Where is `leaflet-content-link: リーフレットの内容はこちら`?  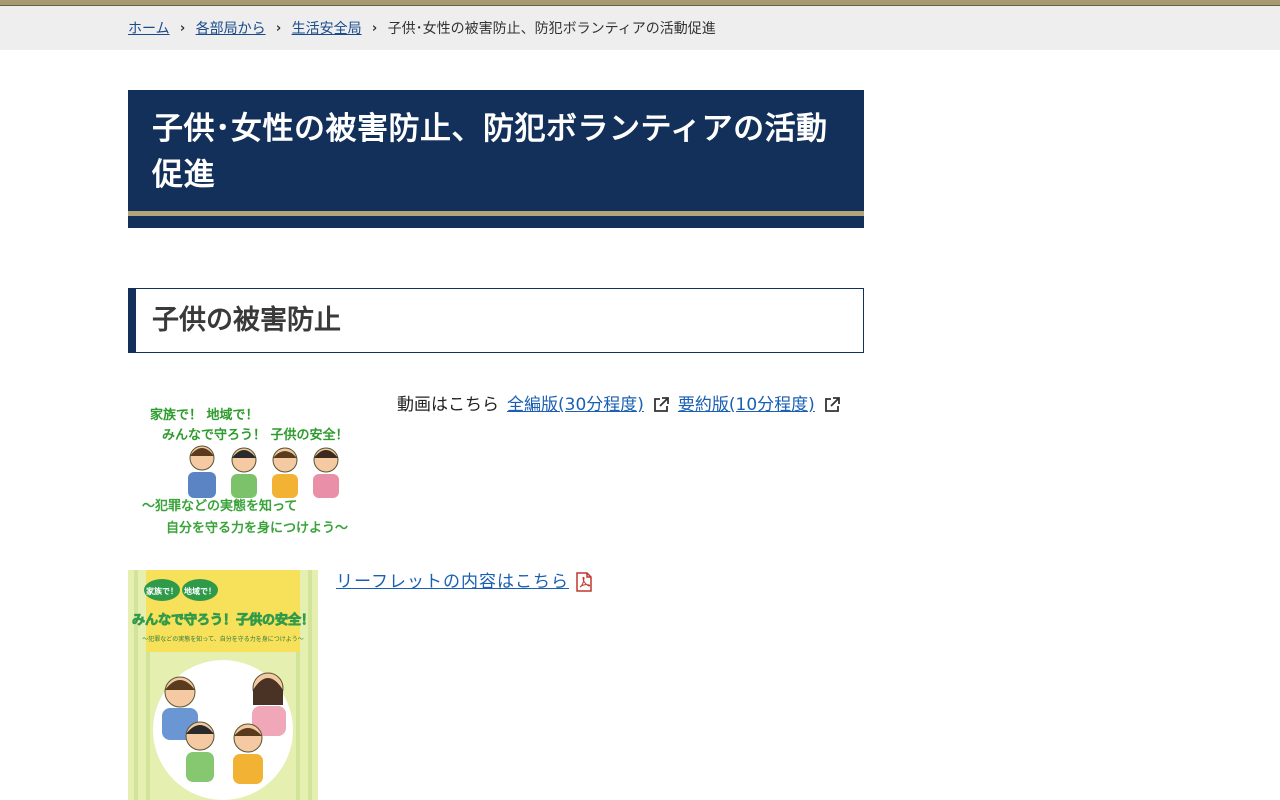
leaflet-content-link: リーフレットの内容はこちら is located at coordinates (452, 582).